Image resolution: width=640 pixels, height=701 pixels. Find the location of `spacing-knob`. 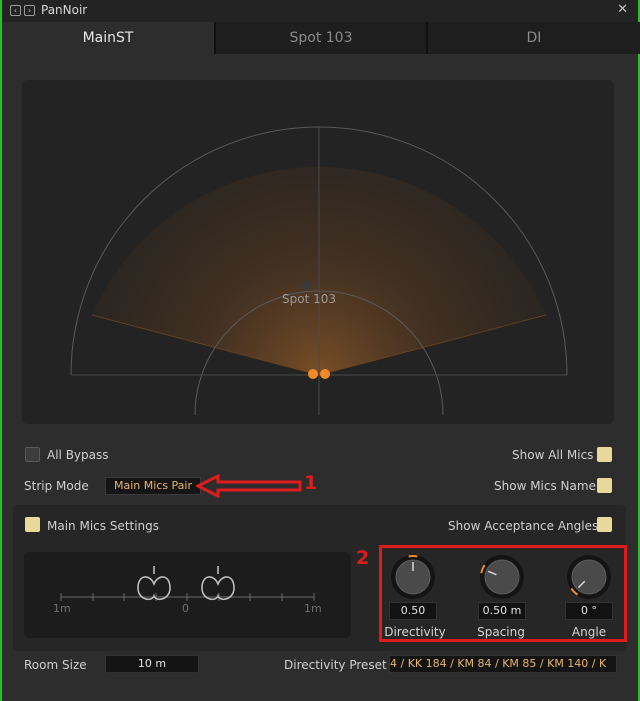

spacing-knob is located at coordinates (502, 577).